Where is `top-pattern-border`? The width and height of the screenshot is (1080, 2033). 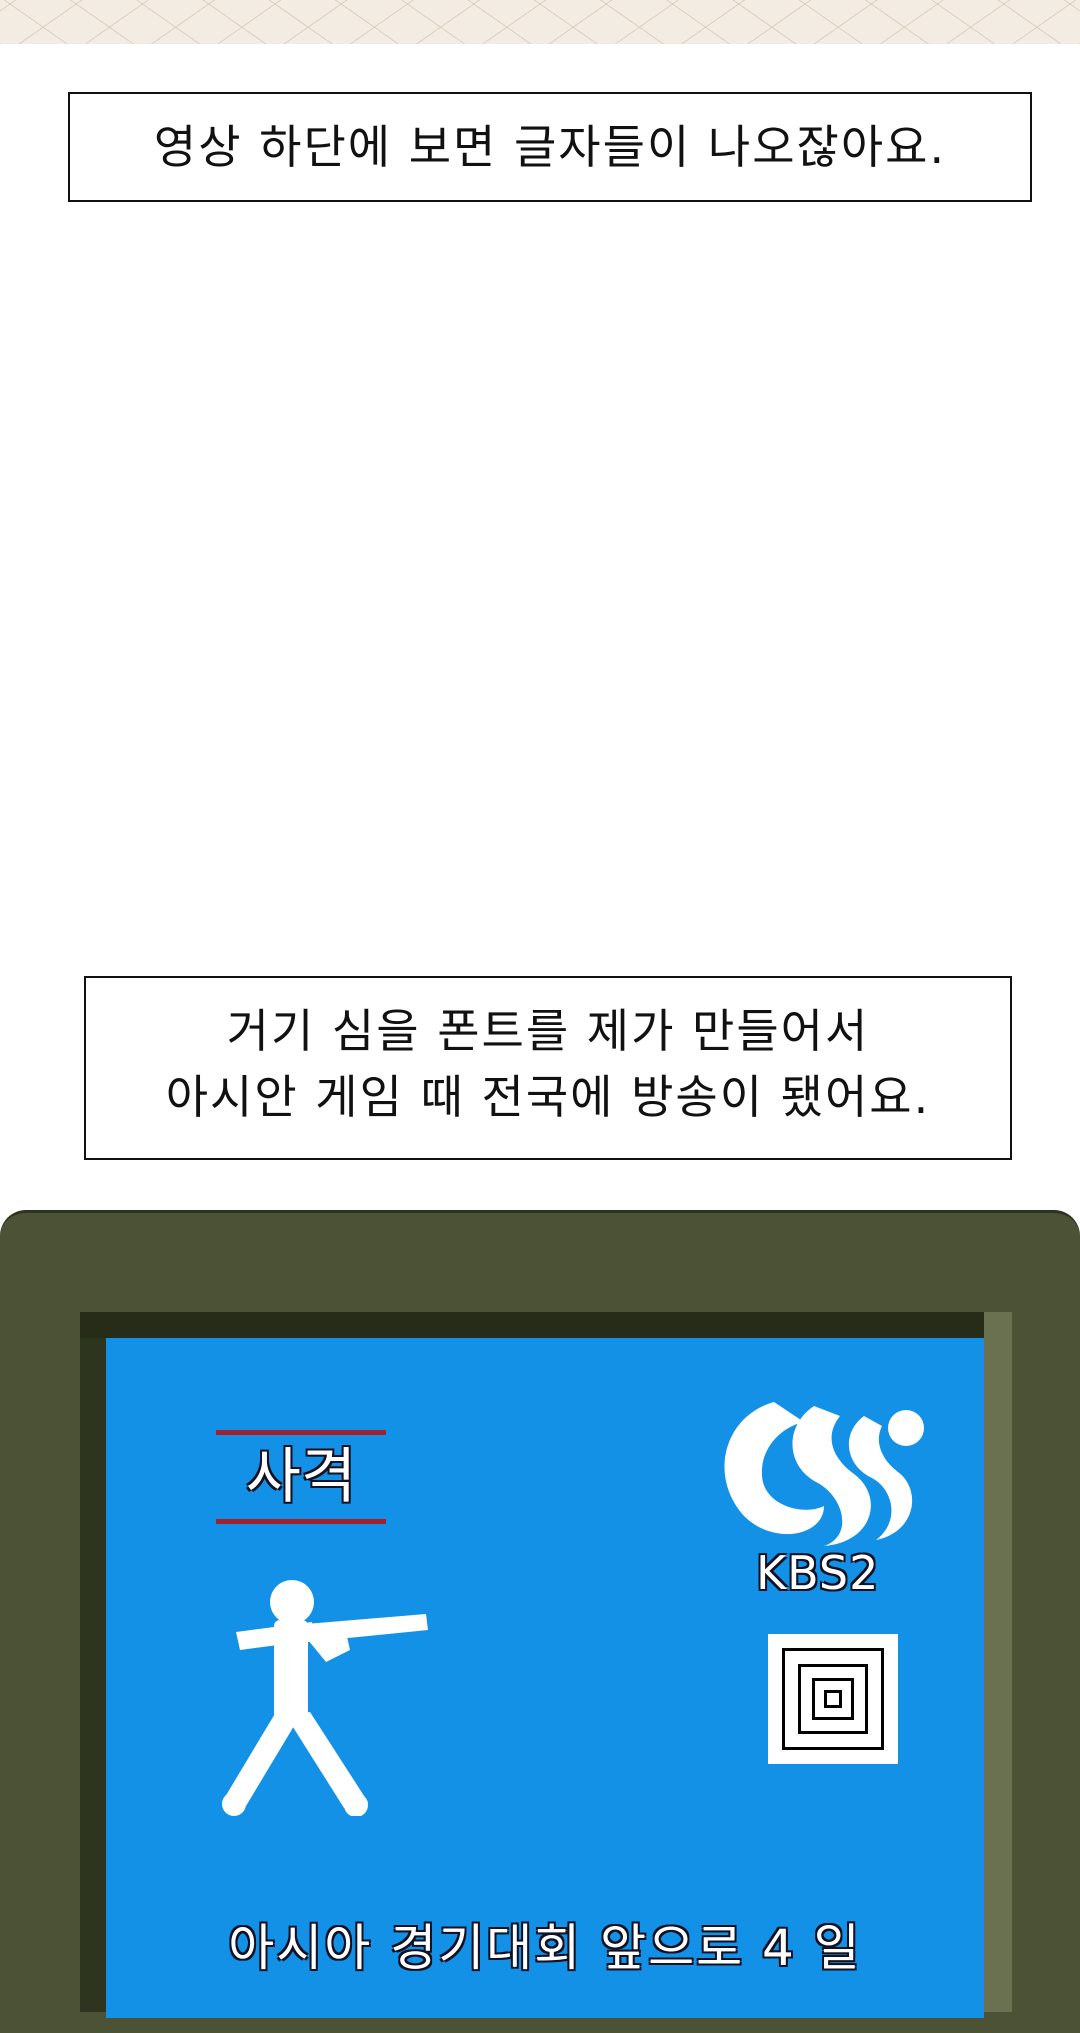
top-pattern-border is located at coordinates (540, 22).